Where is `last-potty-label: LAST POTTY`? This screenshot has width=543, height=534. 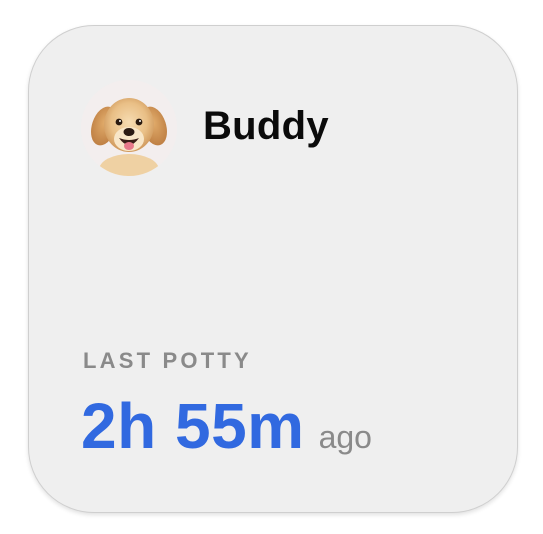 last-potty-label: LAST POTTY is located at coordinates (167, 360).